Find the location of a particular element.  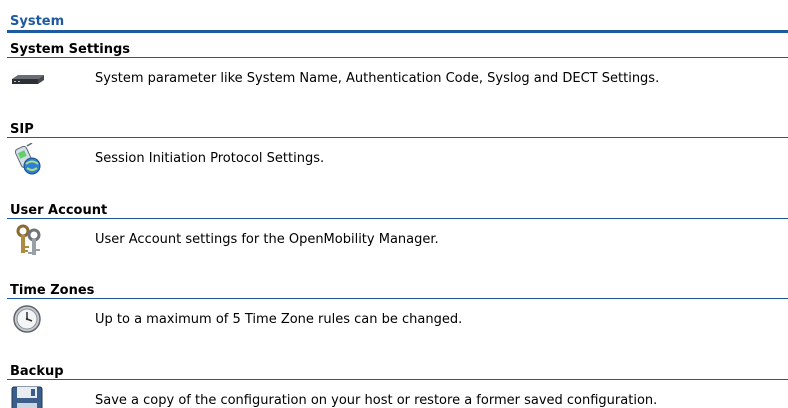

section-title-time-zones: Time Zones is located at coordinates (52, 290).